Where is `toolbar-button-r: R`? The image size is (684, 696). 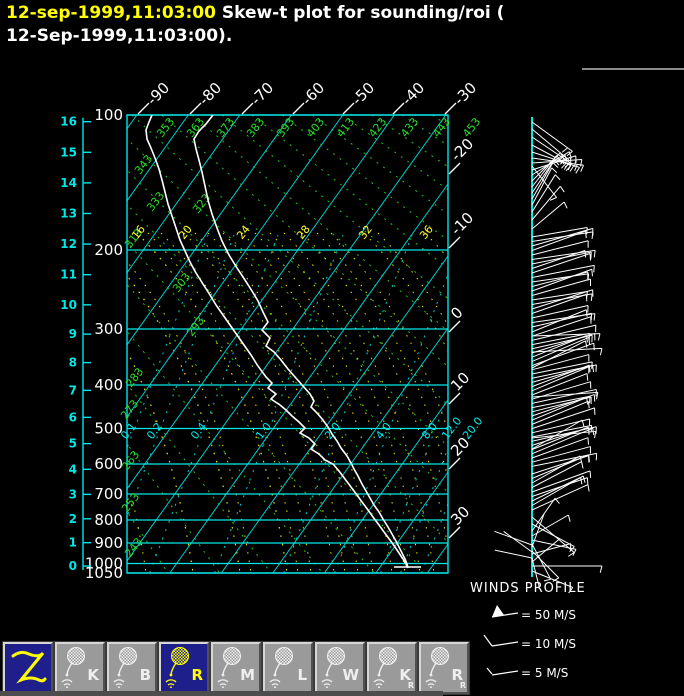
toolbar-button-r: R is located at coordinates (184, 668).